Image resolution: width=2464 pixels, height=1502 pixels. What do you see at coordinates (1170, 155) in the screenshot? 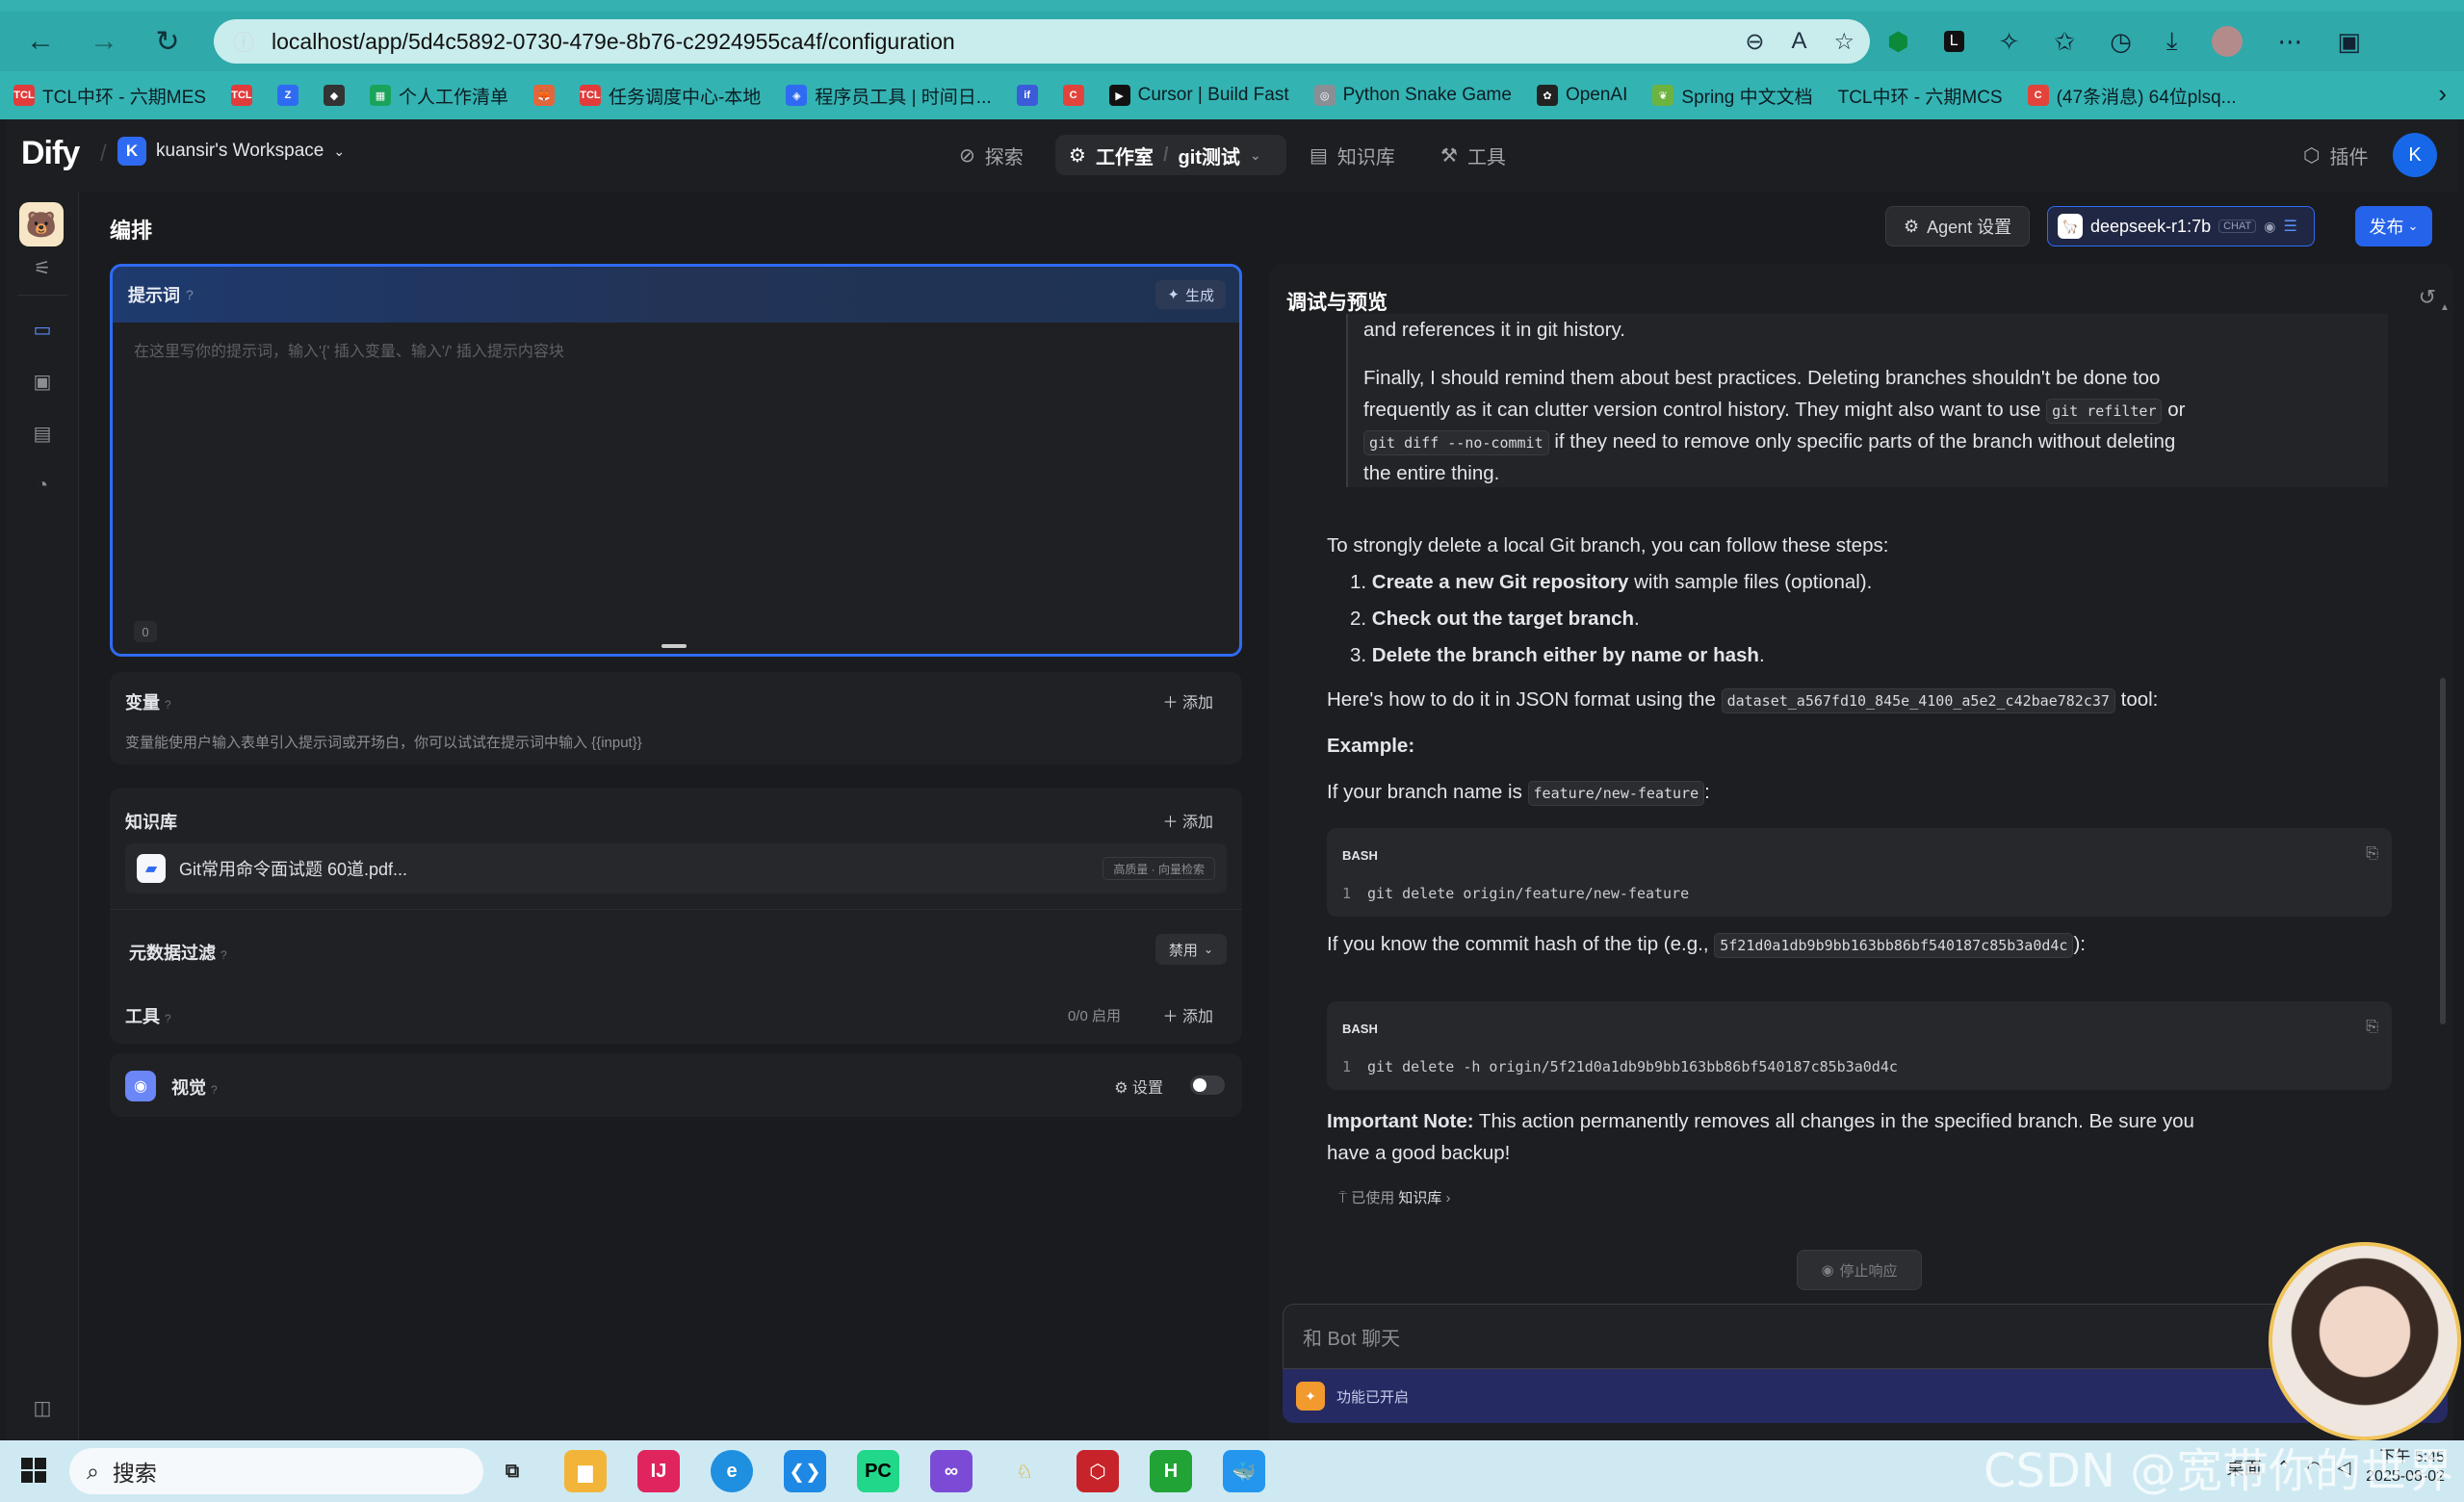
I see `nav-studio: ⚙ 工作室 / git测试 ⌄` at bounding box center [1170, 155].